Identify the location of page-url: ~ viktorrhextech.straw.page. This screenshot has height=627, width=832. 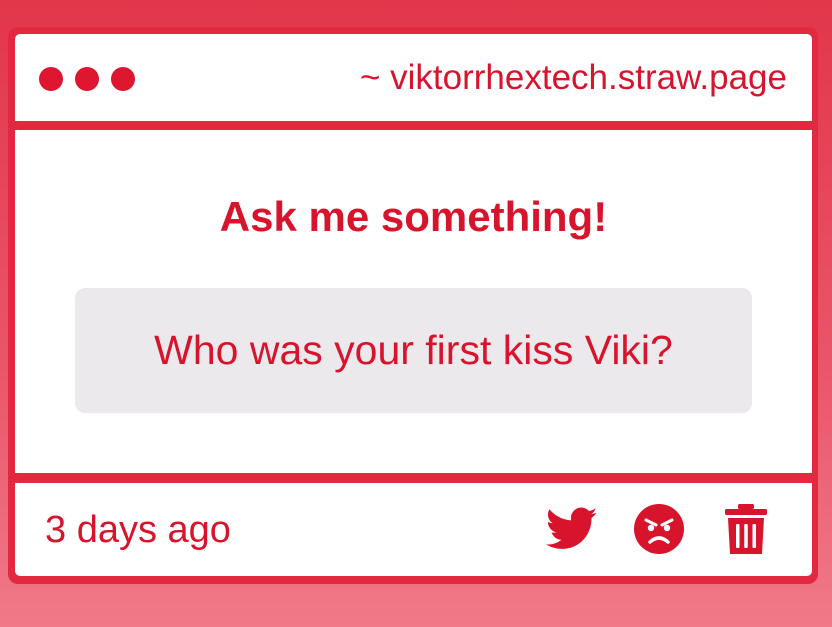
(573, 78).